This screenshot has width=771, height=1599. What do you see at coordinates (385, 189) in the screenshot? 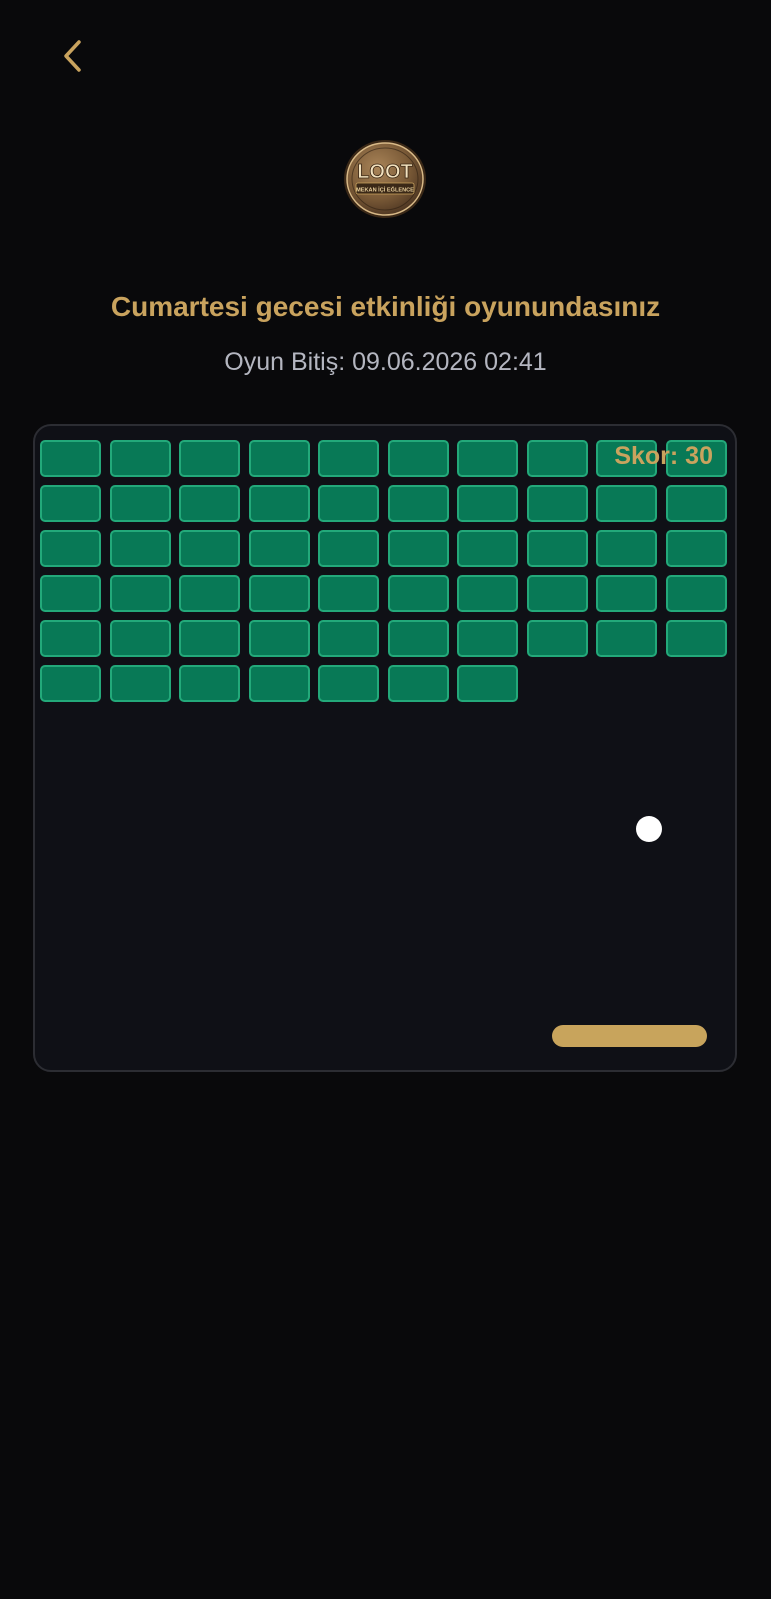
I see `svg-text: MEKAN İÇİ EĞLENCE` at bounding box center [385, 189].